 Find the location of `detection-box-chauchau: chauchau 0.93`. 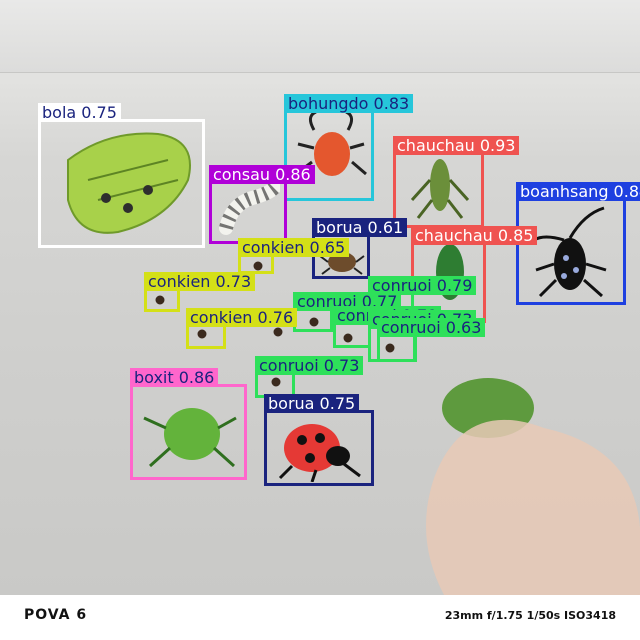

detection-box-chauchau: chauchau 0.93 is located at coordinates (456, 182).